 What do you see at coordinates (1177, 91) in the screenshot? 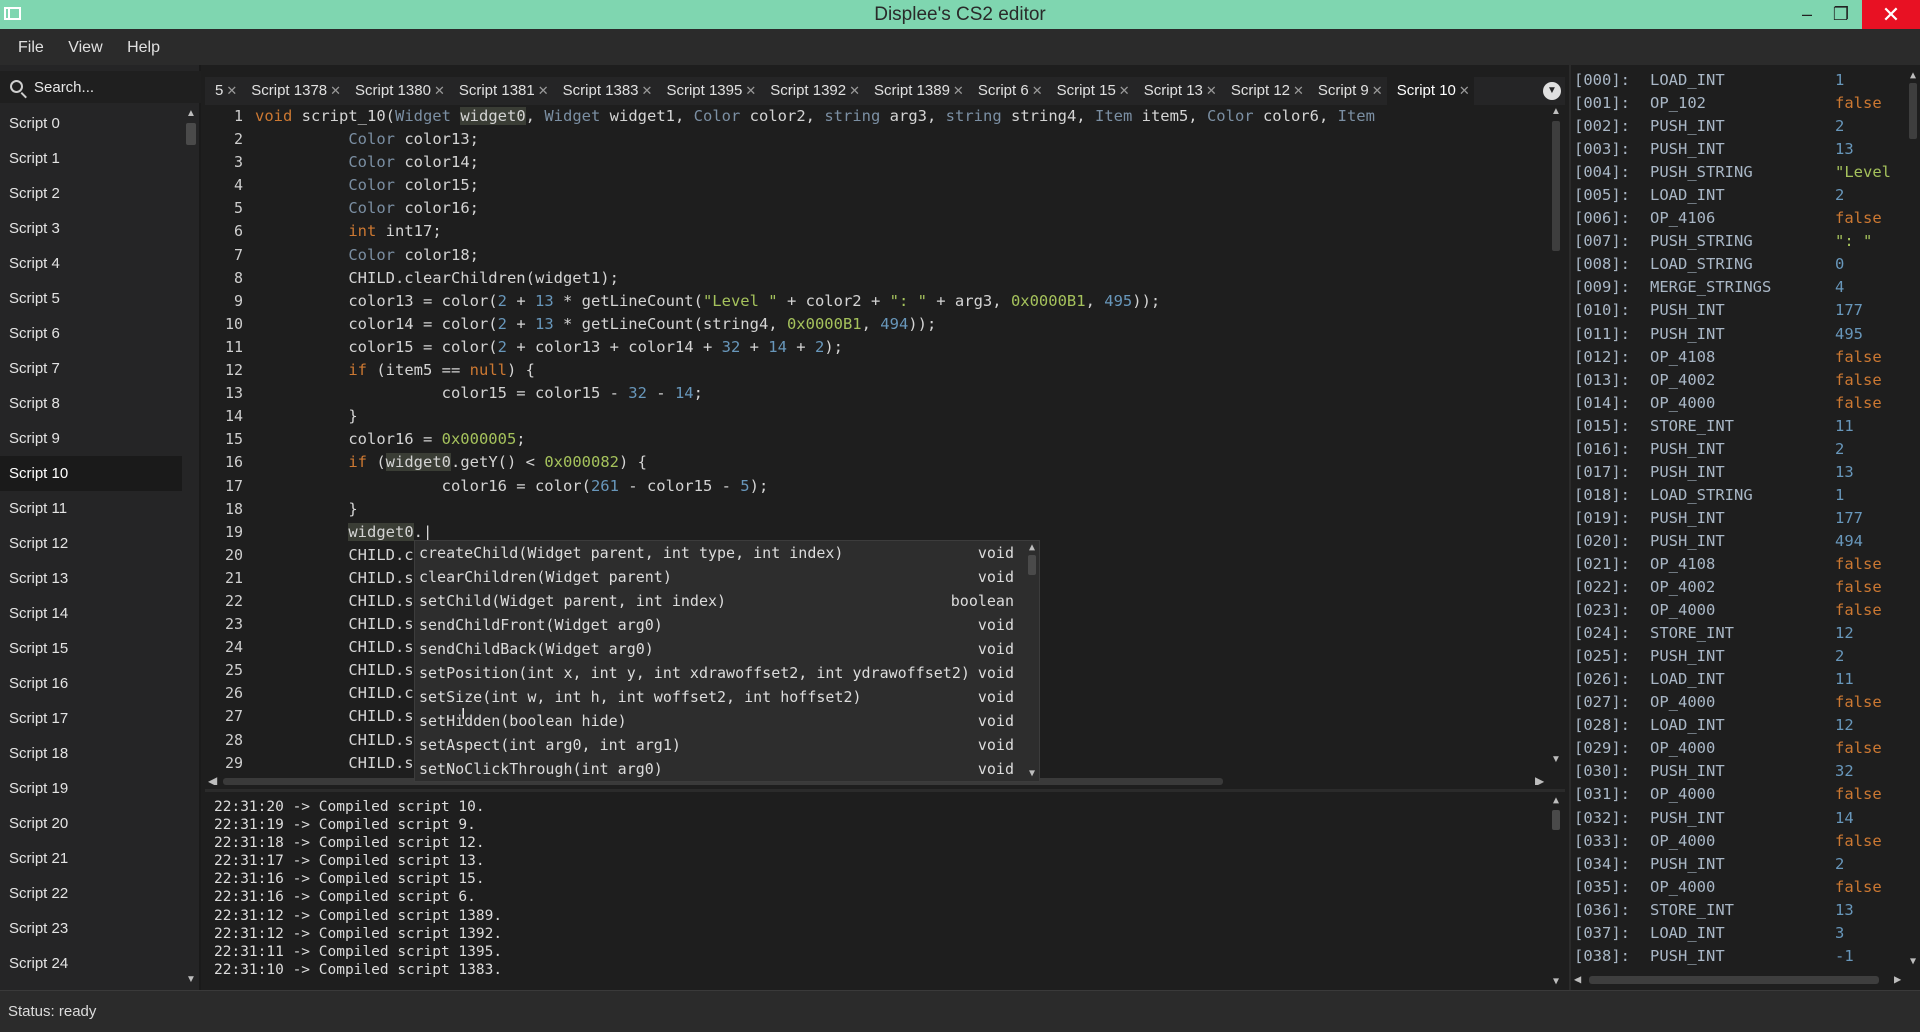
I see `tab-script: Script 13 ✕` at bounding box center [1177, 91].